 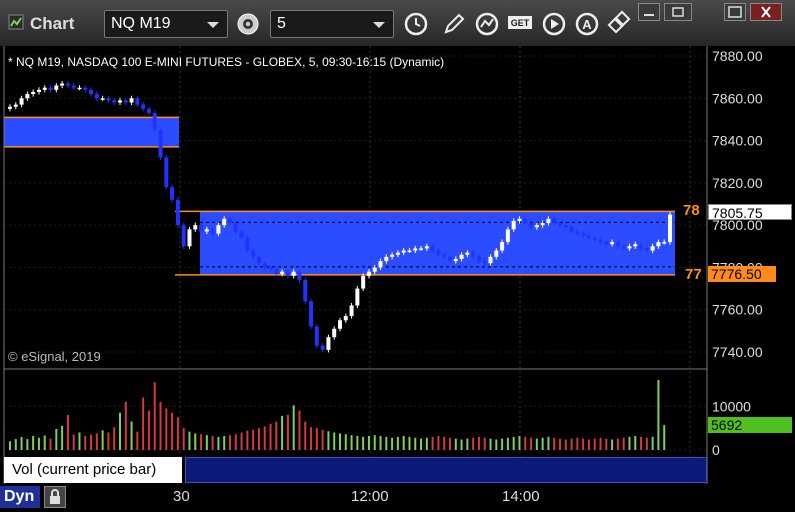 I want to click on time-label-30: 30, so click(x=181, y=496).